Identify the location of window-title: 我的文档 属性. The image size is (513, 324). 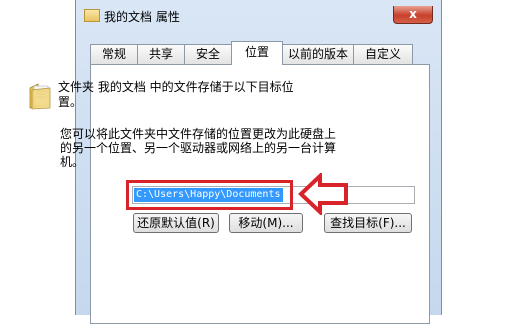
(142, 17).